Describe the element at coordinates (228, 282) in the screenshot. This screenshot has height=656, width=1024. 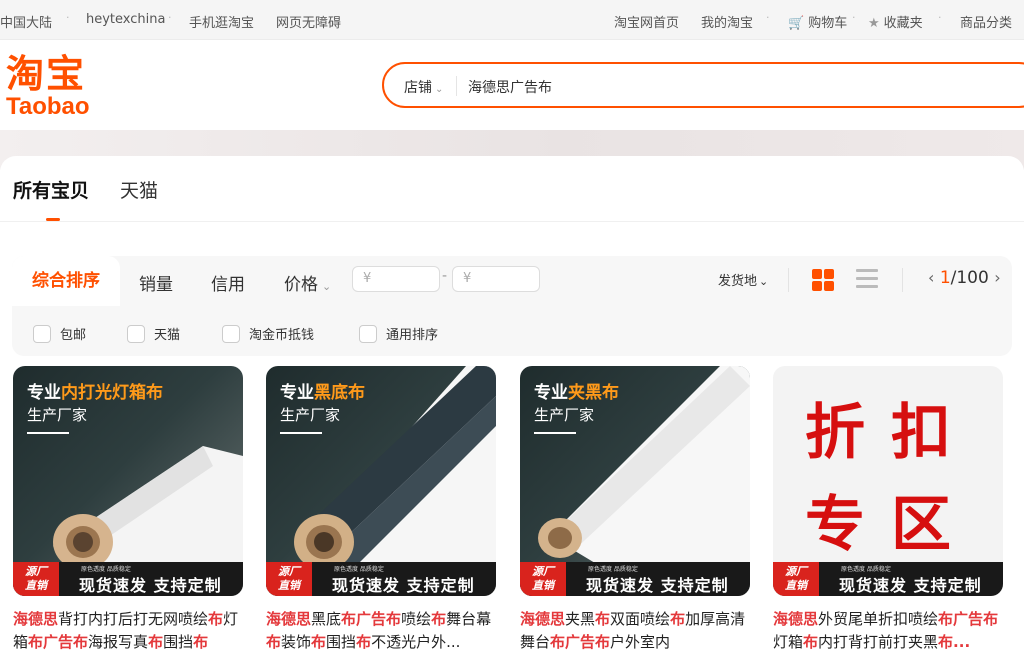
I see `sort-credit: 信用` at that location.